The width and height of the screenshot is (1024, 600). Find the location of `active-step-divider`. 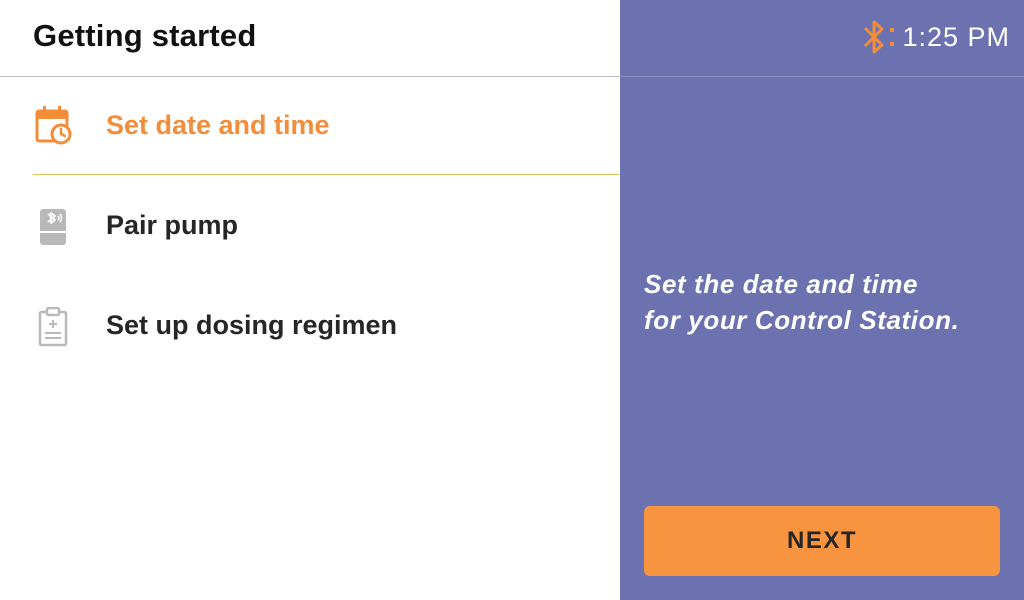

active-step-divider is located at coordinates (326, 174).